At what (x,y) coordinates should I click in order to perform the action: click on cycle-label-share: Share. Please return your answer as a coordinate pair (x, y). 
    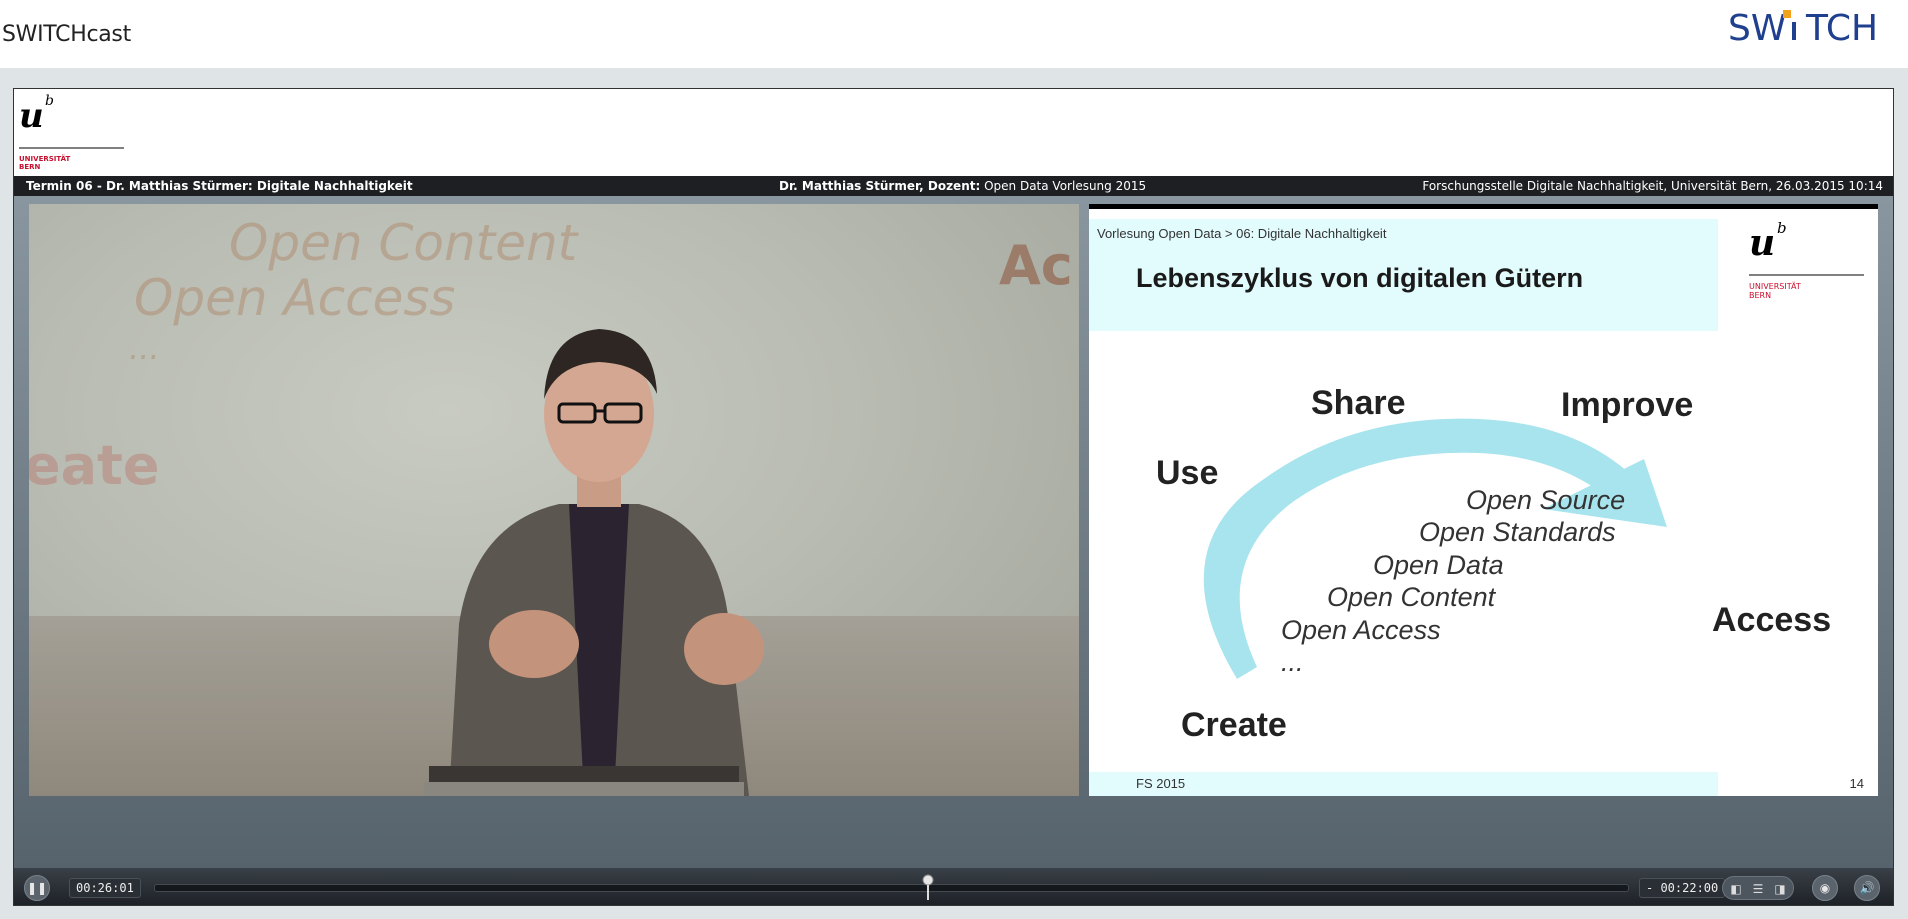
    Looking at the image, I should click on (1358, 403).